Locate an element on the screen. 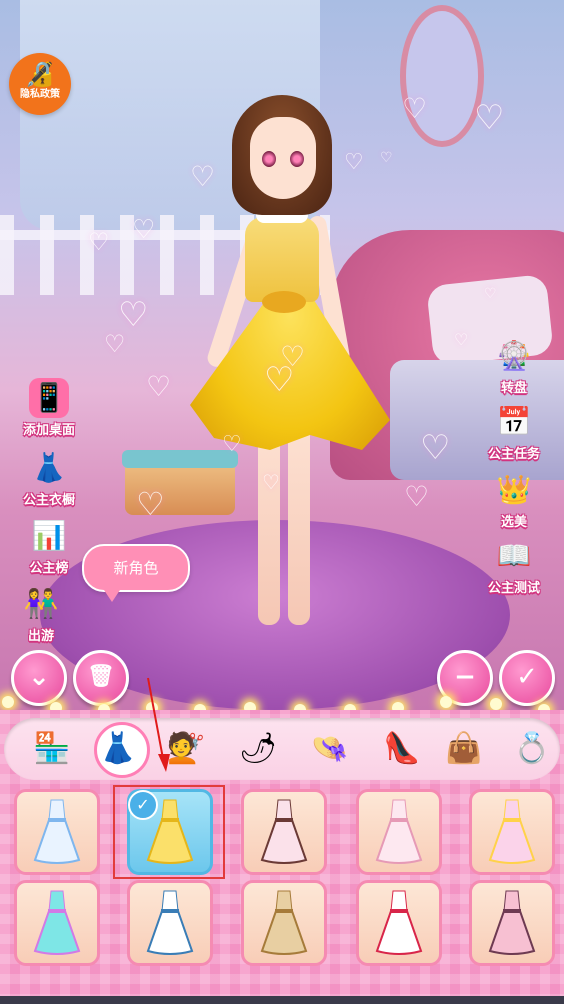  category-tab-bar: 🏪 👗 💇 🌶 👒 👠 👜 💍 is located at coordinates (282, 749).